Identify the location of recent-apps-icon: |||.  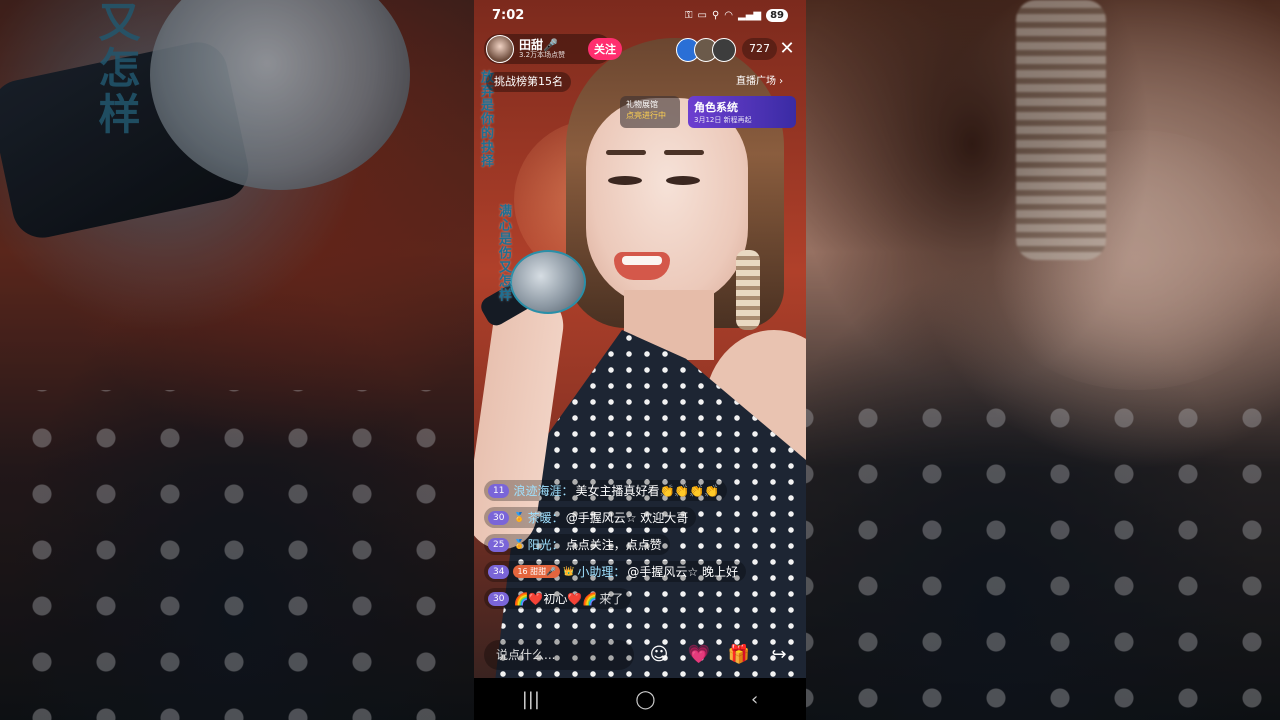
(531, 699).